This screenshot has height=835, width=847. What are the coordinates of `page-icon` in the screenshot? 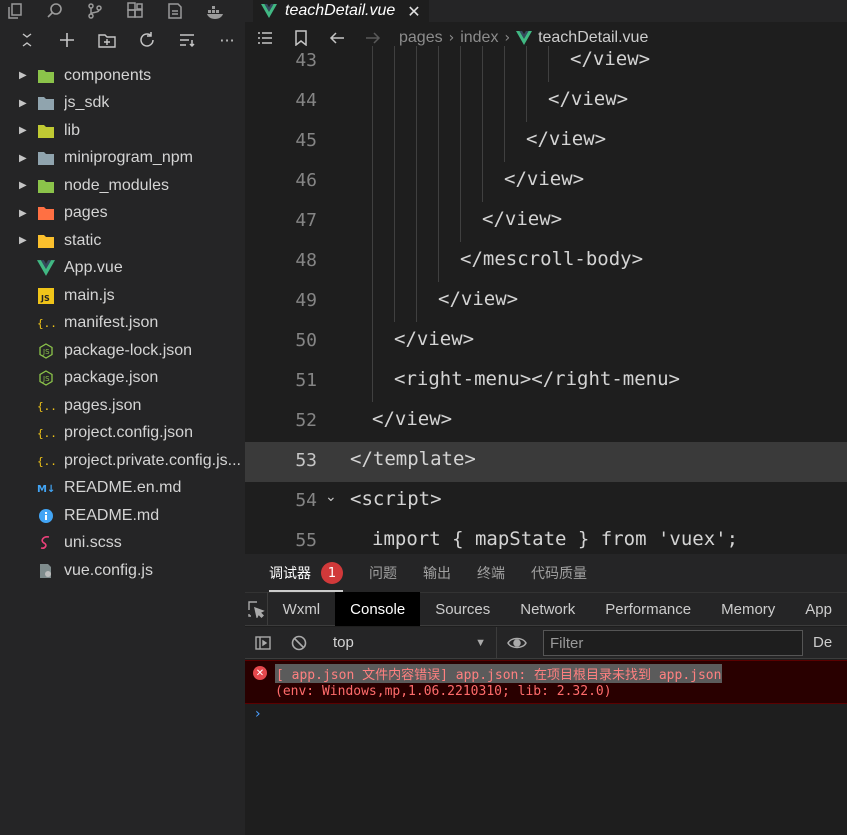 It's located at (175, 11).